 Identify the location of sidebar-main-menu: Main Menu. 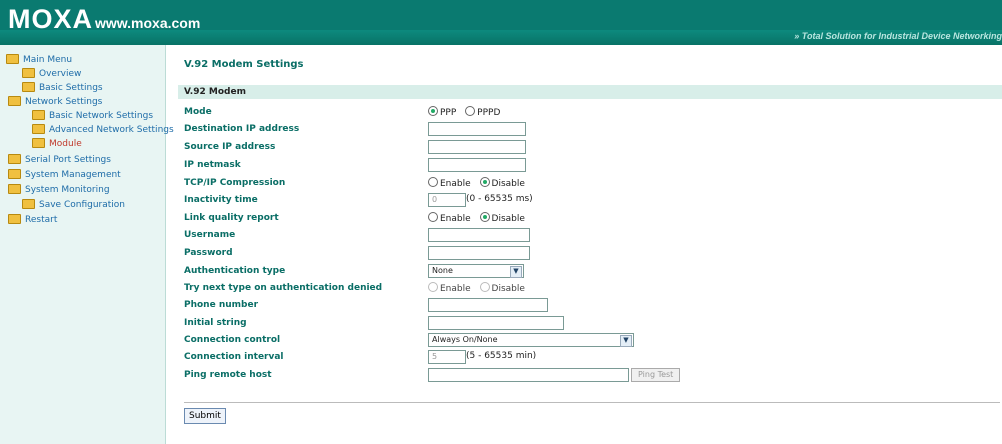
(39, 60).